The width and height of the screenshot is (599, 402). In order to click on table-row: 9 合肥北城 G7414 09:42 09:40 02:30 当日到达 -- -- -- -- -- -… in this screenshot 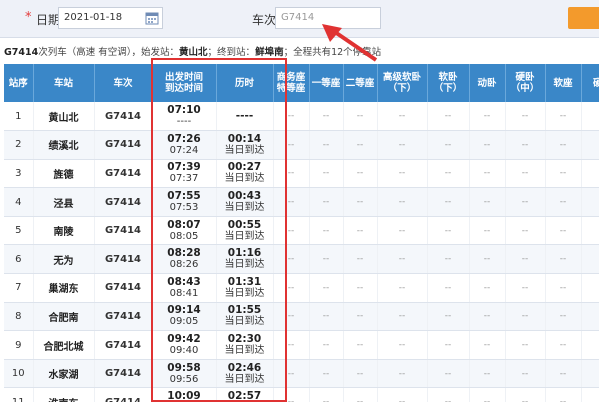, I will do `click(301, 345)`.